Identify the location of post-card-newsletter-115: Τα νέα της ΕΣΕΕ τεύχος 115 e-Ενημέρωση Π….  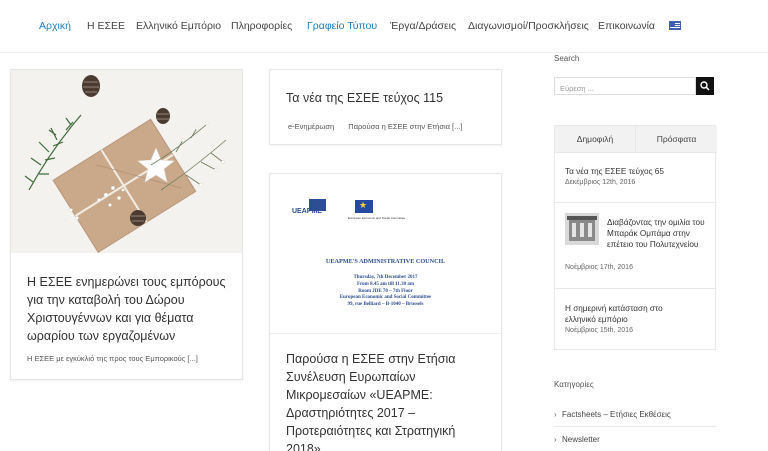
(385, 107).